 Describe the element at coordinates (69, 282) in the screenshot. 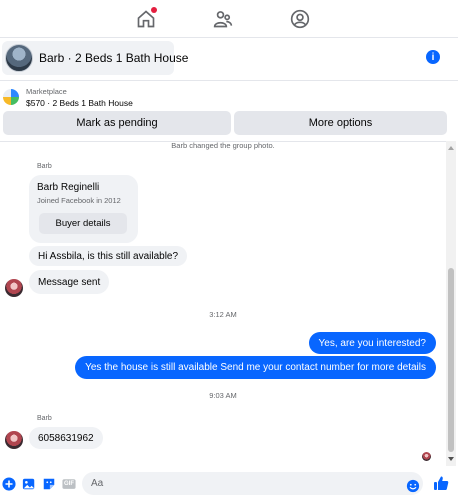

I see `incoming-message: Message sent` at that location.